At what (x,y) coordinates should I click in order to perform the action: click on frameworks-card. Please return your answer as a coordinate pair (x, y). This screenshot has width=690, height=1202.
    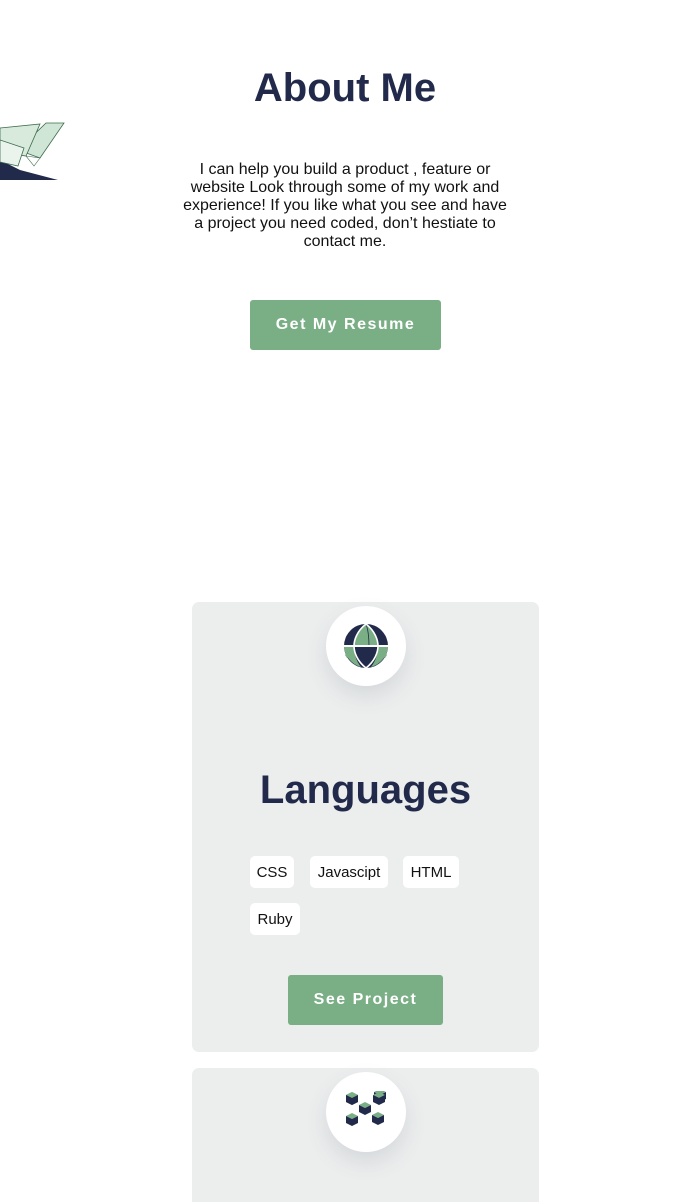
    Looking at the image, I should click on (365, 1135).